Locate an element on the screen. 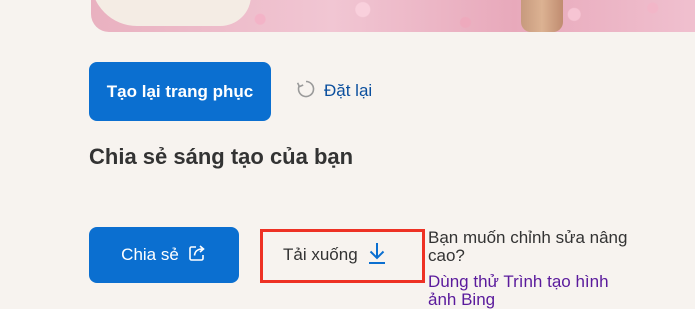 This screenshot has width=695, height=309. regenerate-outfit-button: Tạo lại trang phục is located at coordinates (180, 91).